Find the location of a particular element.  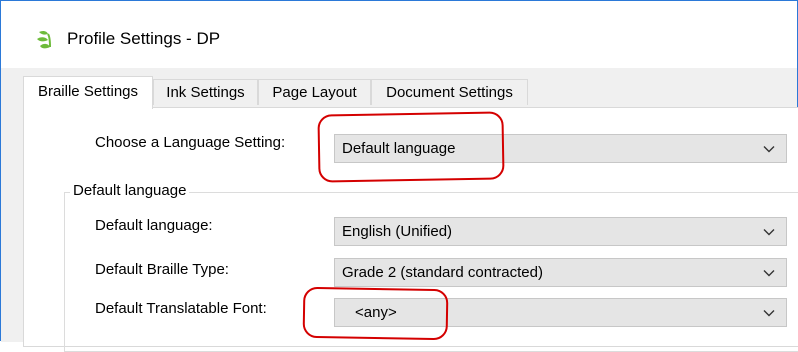

braille-type-dropdown: Grade 2 (standard contracted) is located at coordinates (560, 272).